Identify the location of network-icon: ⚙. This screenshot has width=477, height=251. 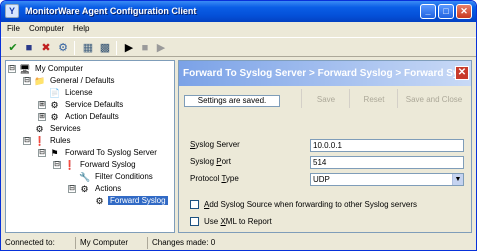
(63, 48).